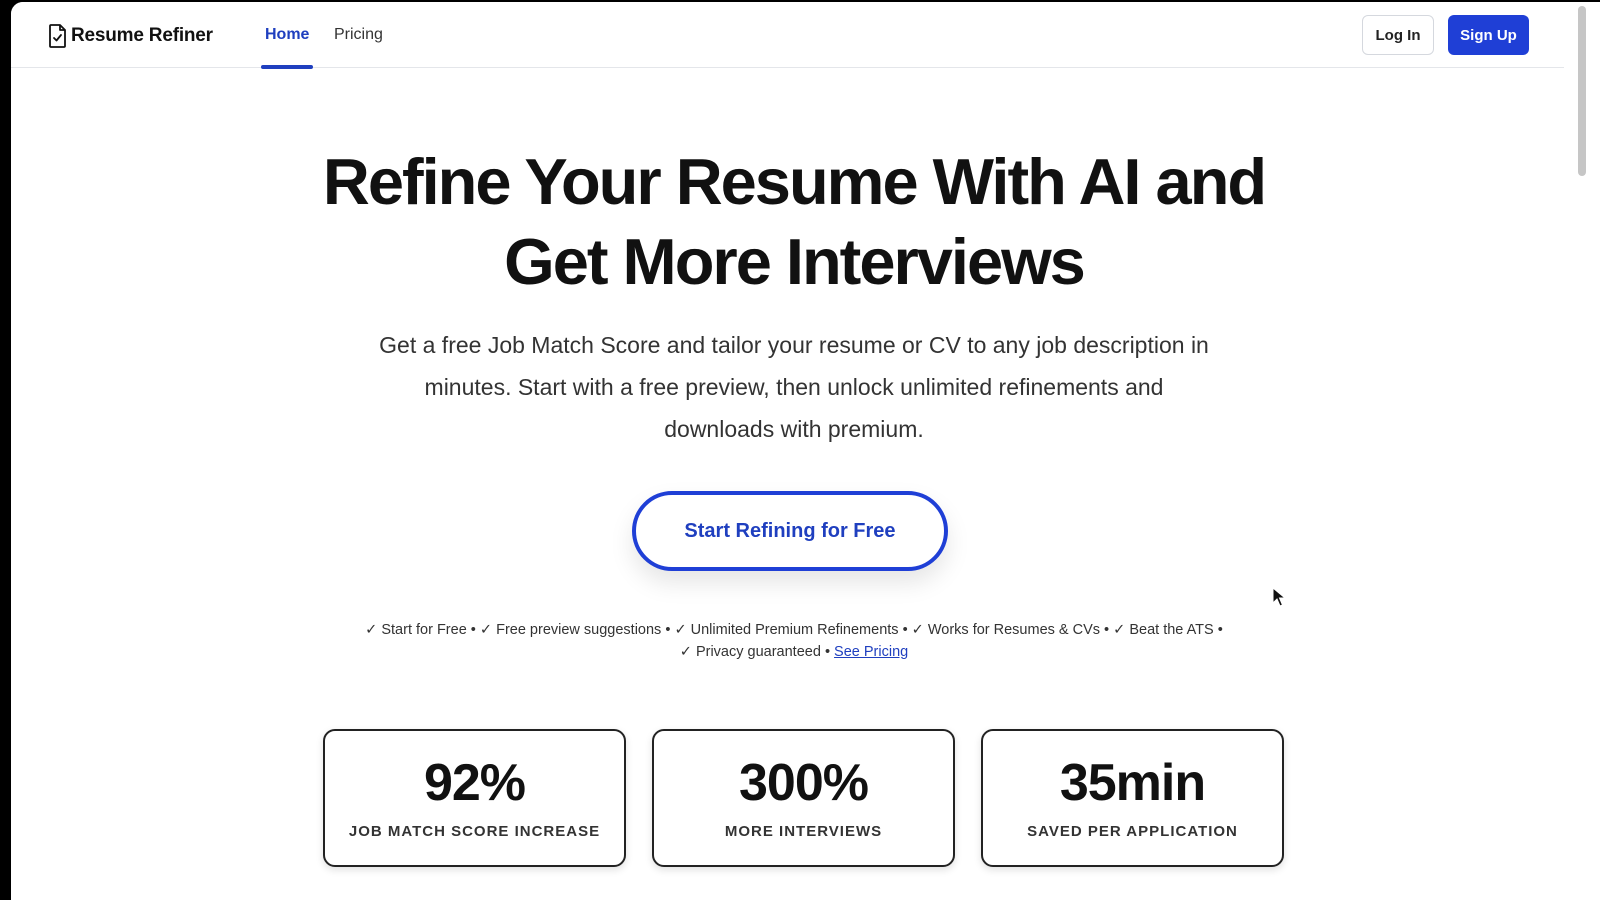 This screenshot has width=1600, height=900. Describe the element at coordinates (1398, 35) in the screenshot. I see `login-button: Log In` at that location.